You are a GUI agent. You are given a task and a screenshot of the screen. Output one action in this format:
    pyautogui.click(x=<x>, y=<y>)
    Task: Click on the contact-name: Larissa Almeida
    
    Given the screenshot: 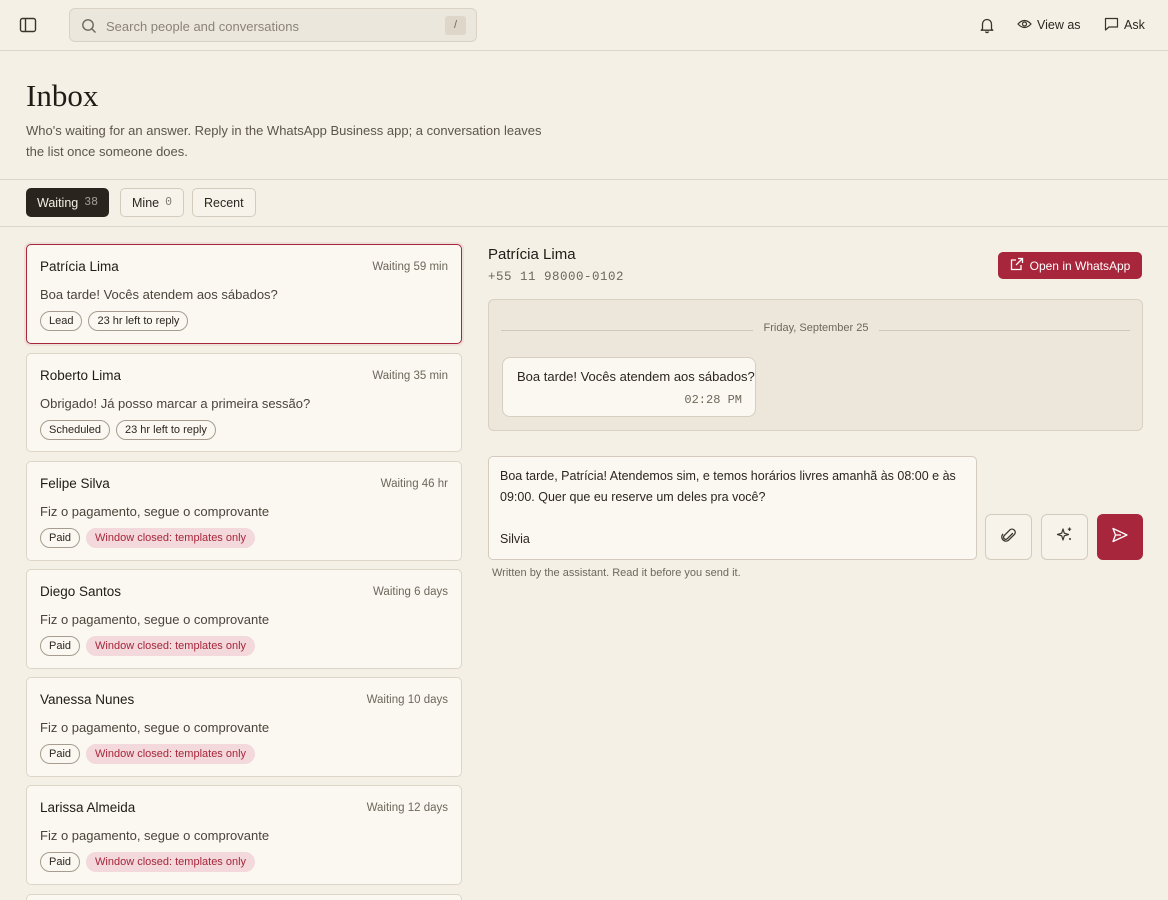 What is the action you would take?
    pyautogui.click(x=88, y=807)
    